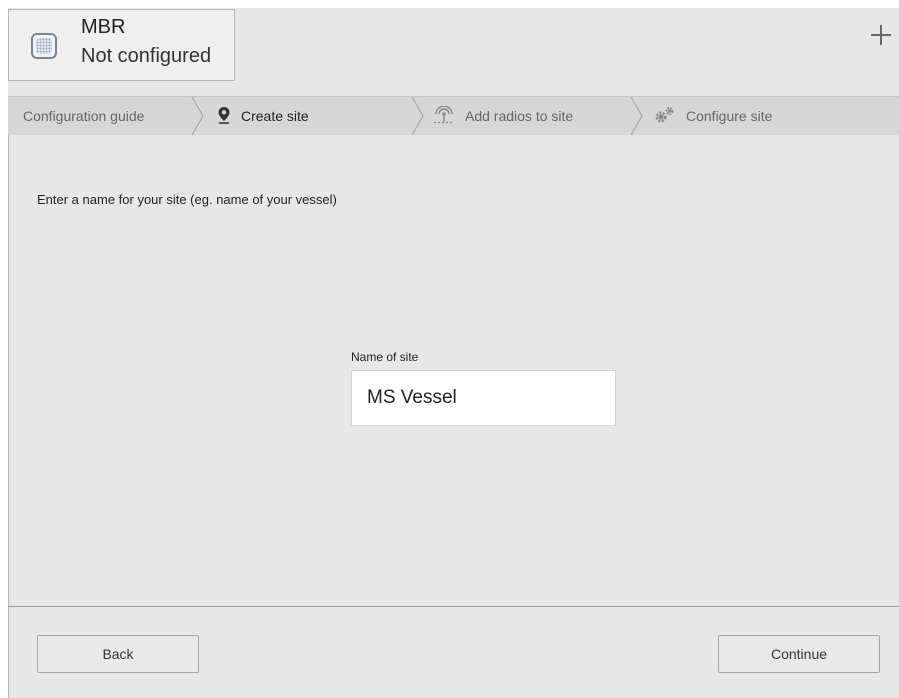 The width and height of the screenshot is (899, 698). I want to click on device-card: MBR Not configured, so click(121, 45).